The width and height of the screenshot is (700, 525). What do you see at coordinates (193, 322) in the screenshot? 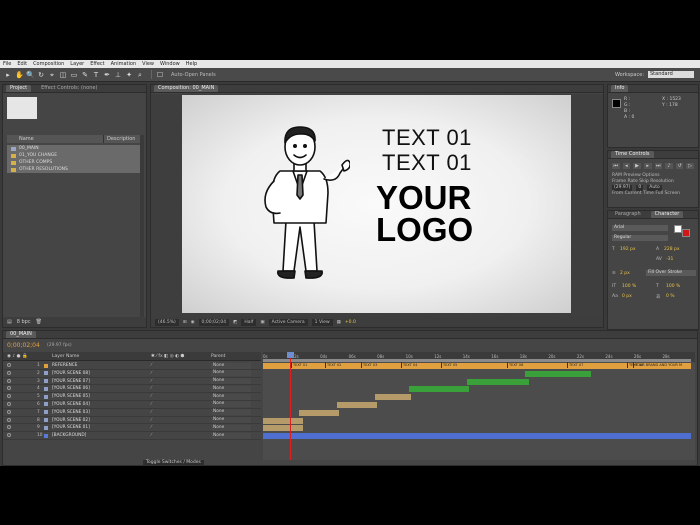
I see `snapshot-icon: ◉` at bounding box center [193, 322].